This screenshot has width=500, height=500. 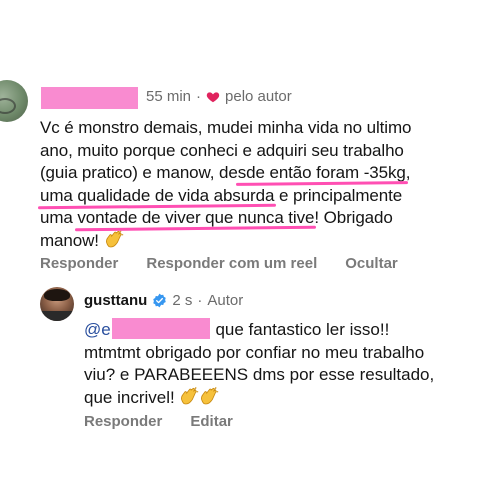 I want to click on comment-line: manow!, so click(x=267, y=241).